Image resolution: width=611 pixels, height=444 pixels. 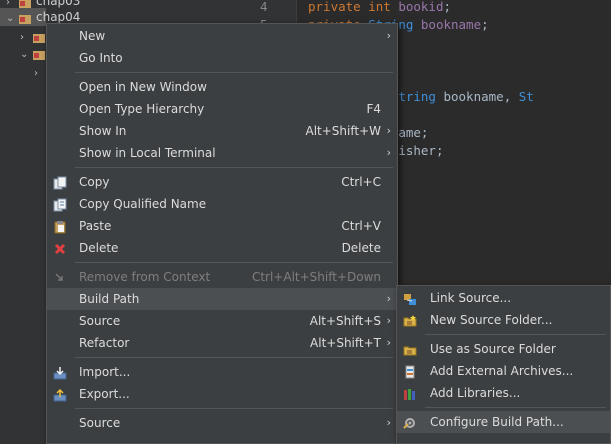 What do you see at coordinates (481, 96) in the screenshot?
I see `code-token: bookname,` at bounding box center [481, 96].